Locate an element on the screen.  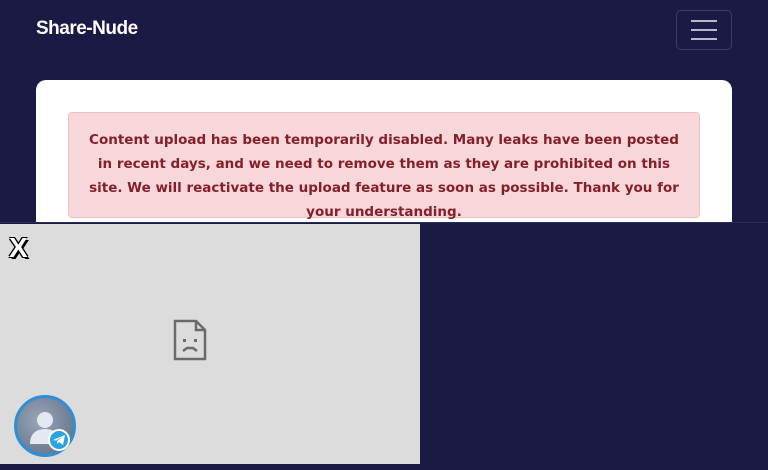
menu-toggle-button is located at coordinates (704, 30).